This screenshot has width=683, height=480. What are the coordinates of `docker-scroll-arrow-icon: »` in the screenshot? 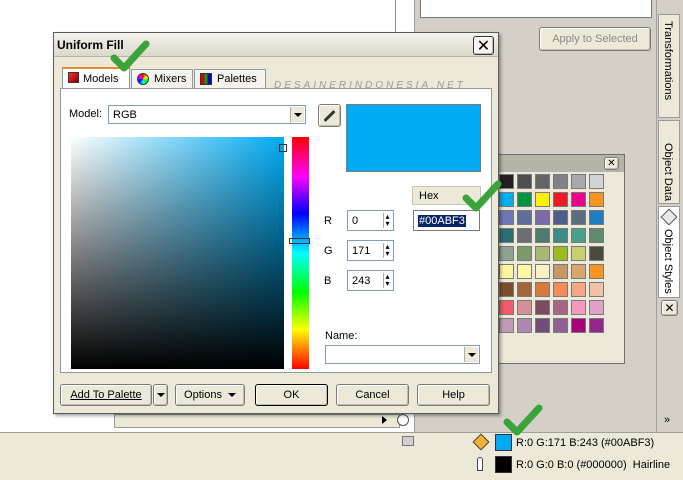 It's located at (667, 420).